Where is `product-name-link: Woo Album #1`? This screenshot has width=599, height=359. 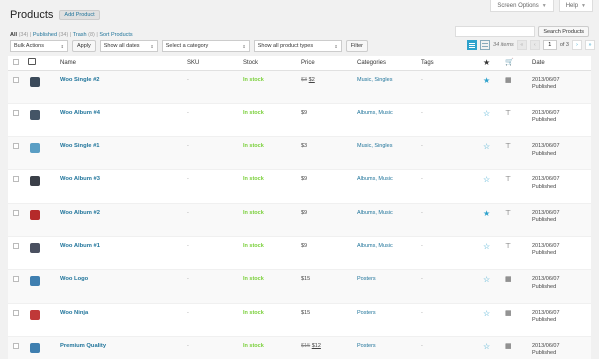
product-name-link: Woo Album #1 is located at coordinates (80, 246).